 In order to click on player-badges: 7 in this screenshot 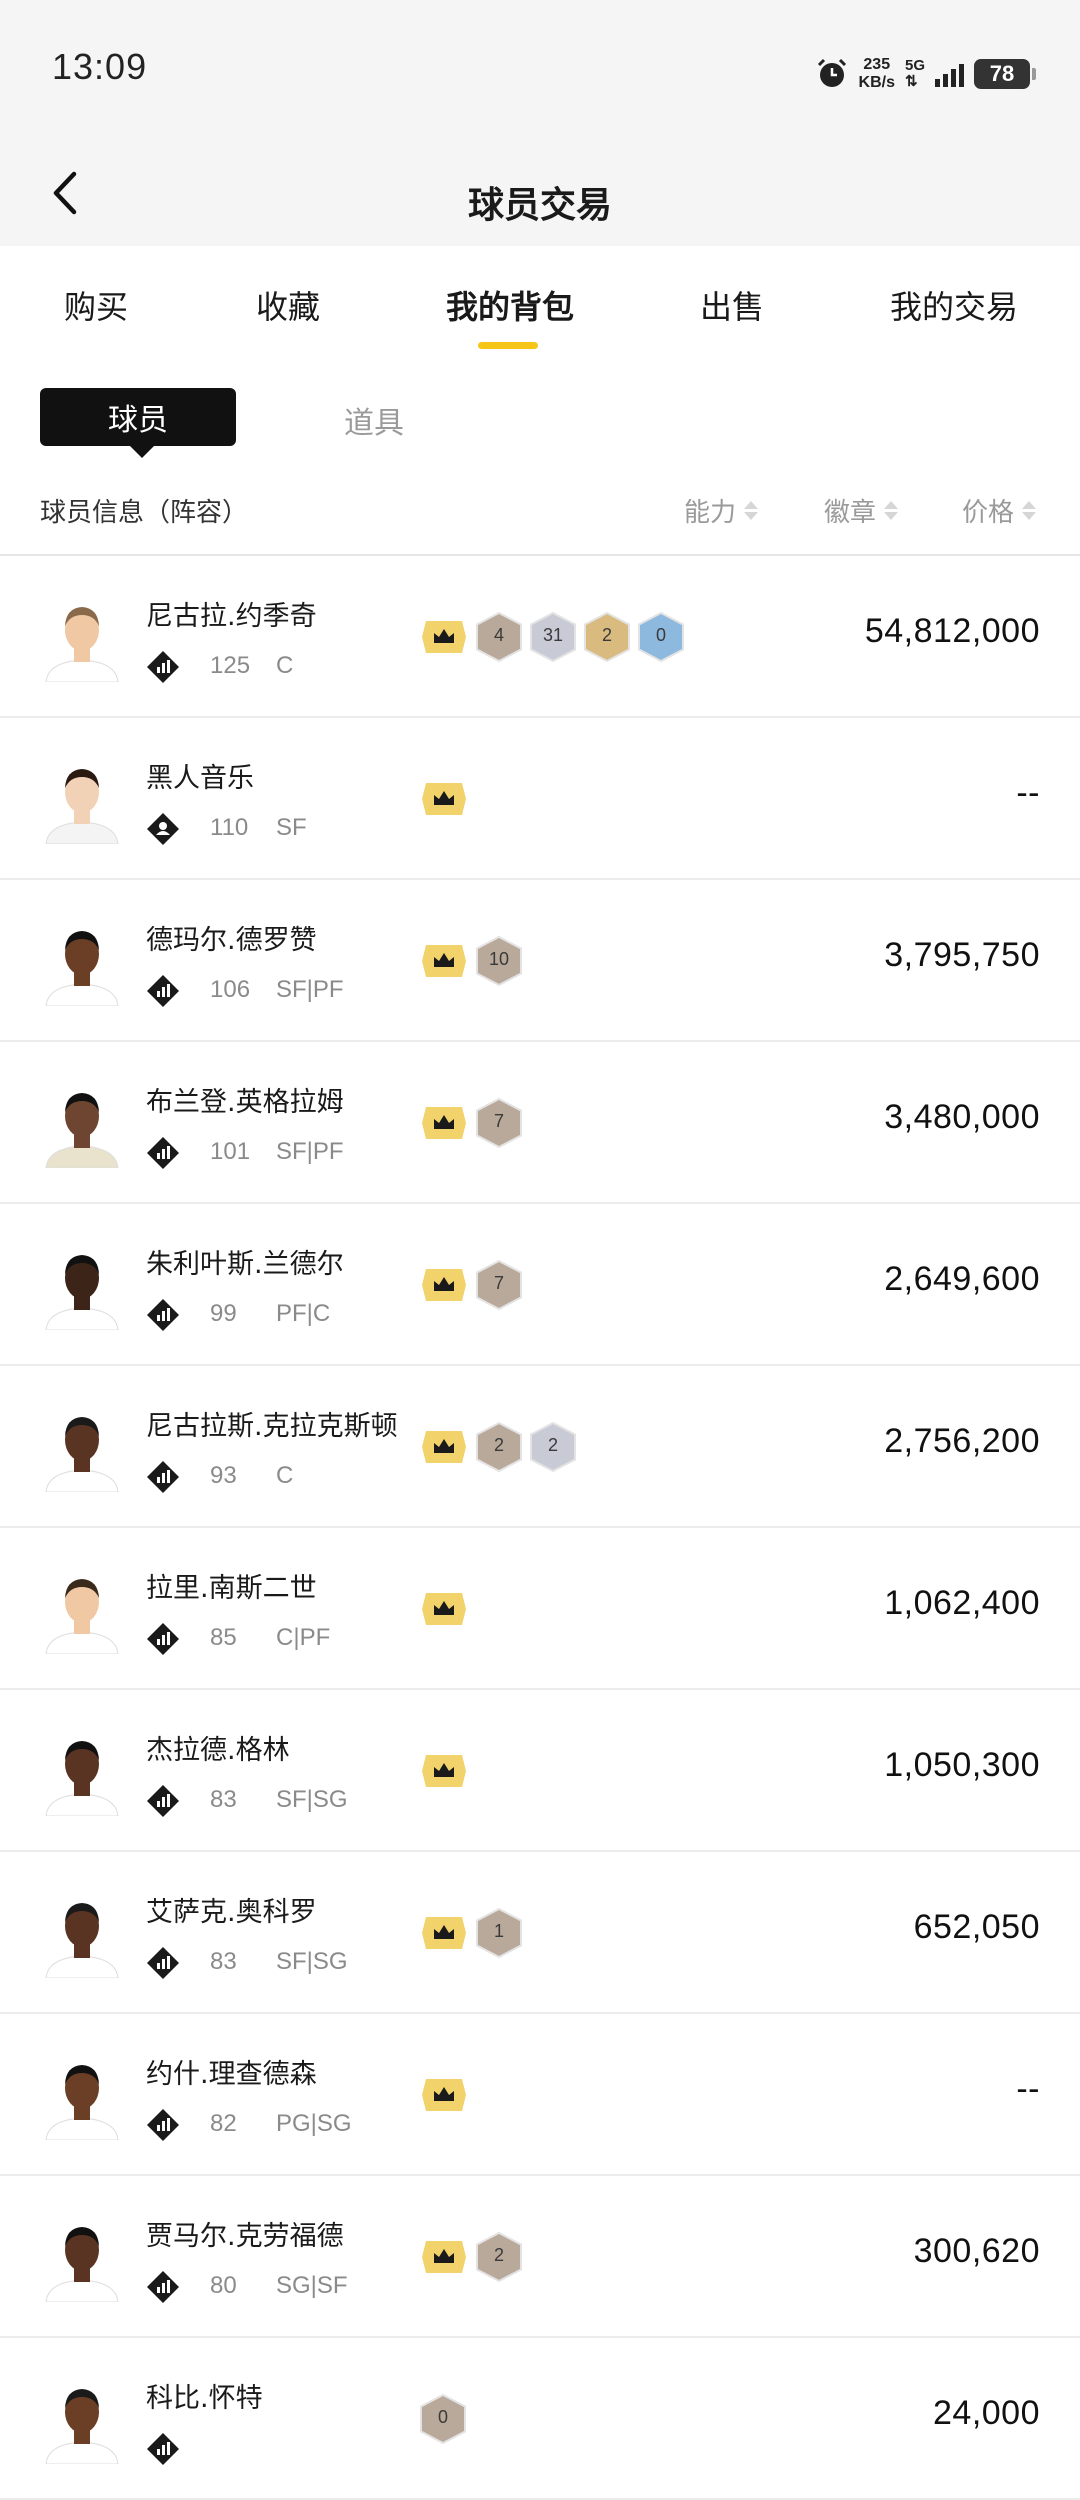, I will do `click(471, 1285)`.